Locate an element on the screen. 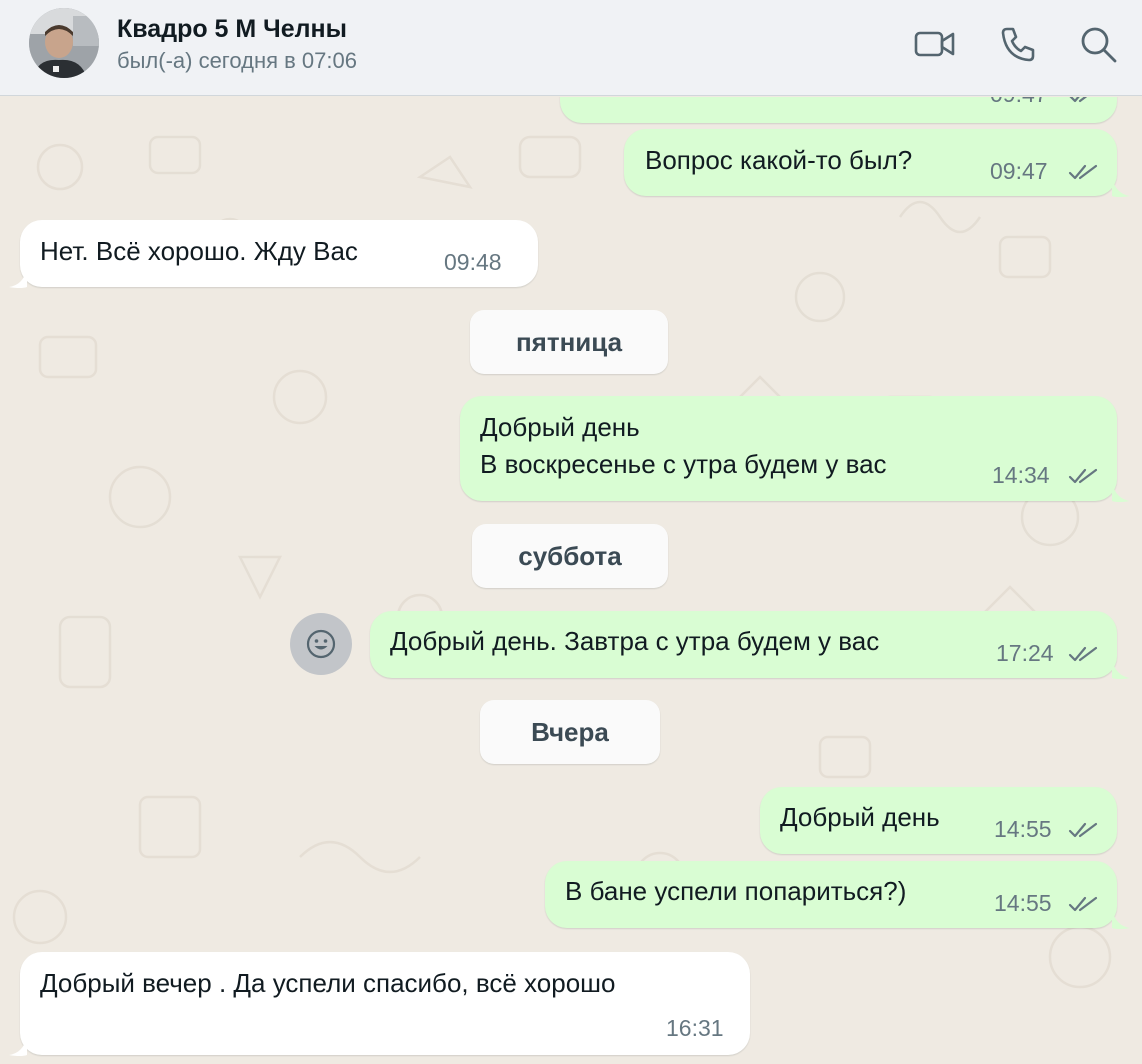  message-bubble-outgoing: Добрый день 14:55 is located at coordinates (938, 820).